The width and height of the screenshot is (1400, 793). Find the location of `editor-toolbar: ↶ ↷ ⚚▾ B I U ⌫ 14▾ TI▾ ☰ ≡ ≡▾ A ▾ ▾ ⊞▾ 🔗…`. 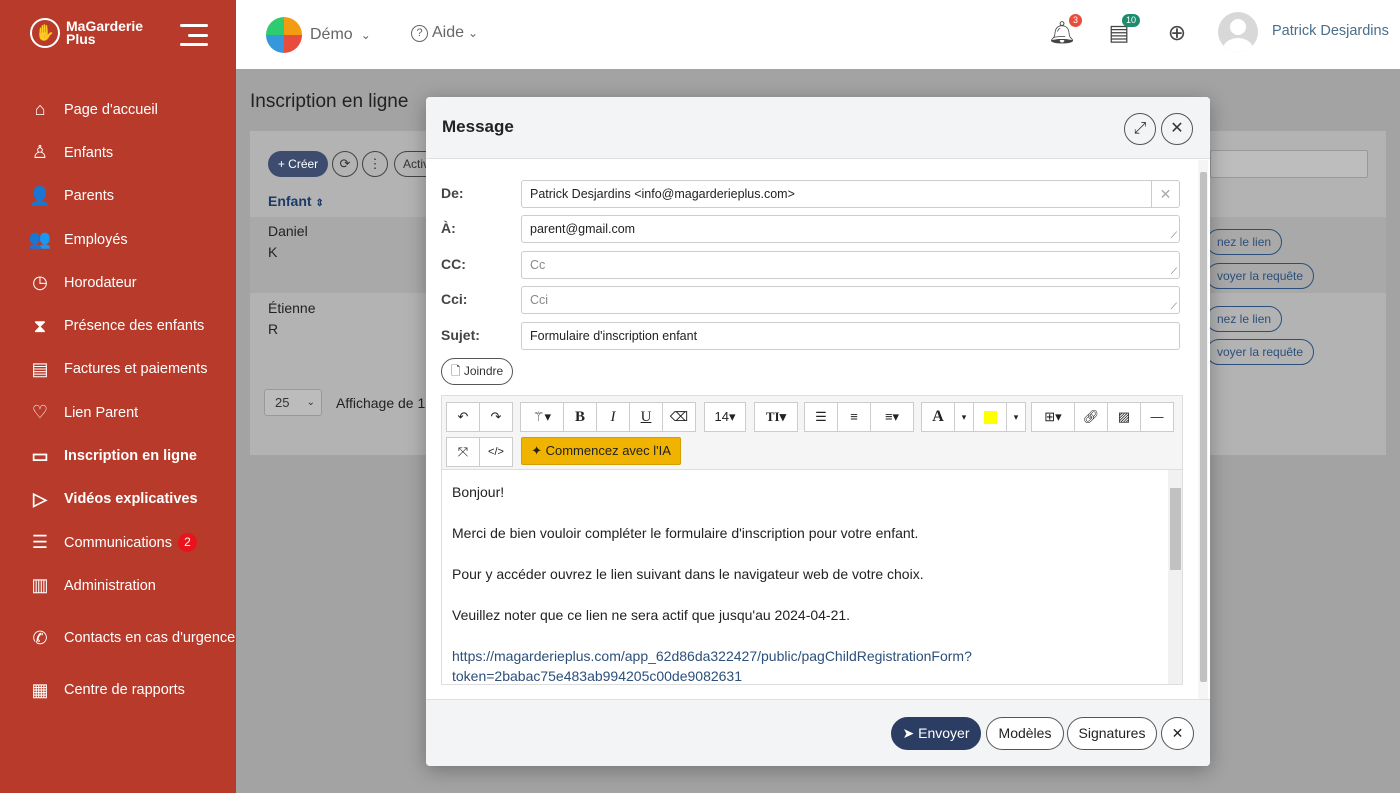

editor-toolbar: ↶ ↷ ⚚▾ B I U ⌫ 14▾ TI▾ ☰ ≡ ≡▾ A ▾ ▾ ⊞▾ 🔗… is located at coordinates (812, 433).